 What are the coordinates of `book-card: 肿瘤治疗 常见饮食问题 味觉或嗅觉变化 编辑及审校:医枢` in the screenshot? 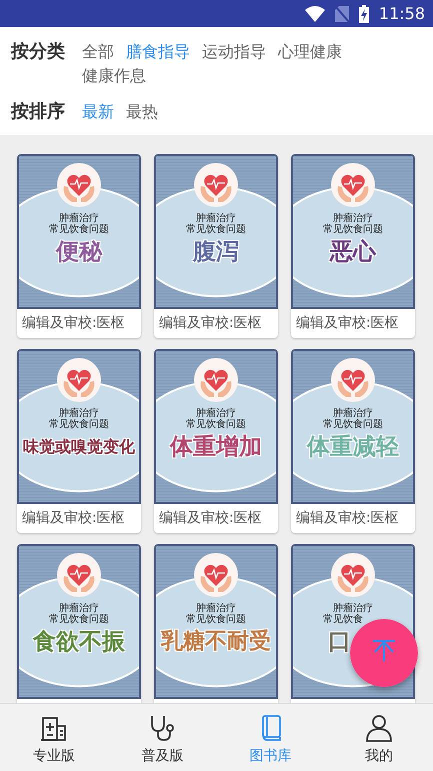 It's located at (79, 441).